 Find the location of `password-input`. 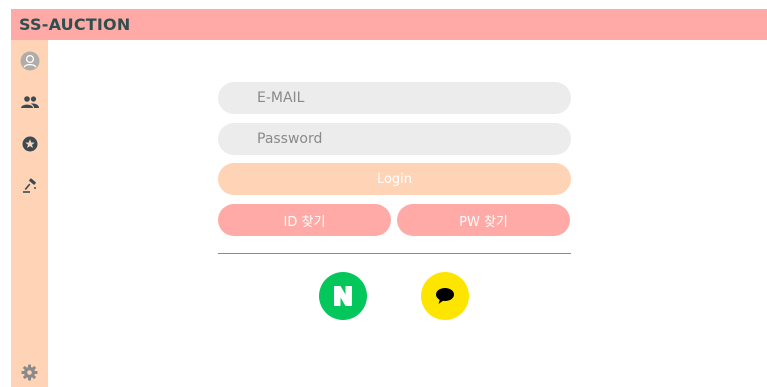

password-input is located at coordinates (394, 139).